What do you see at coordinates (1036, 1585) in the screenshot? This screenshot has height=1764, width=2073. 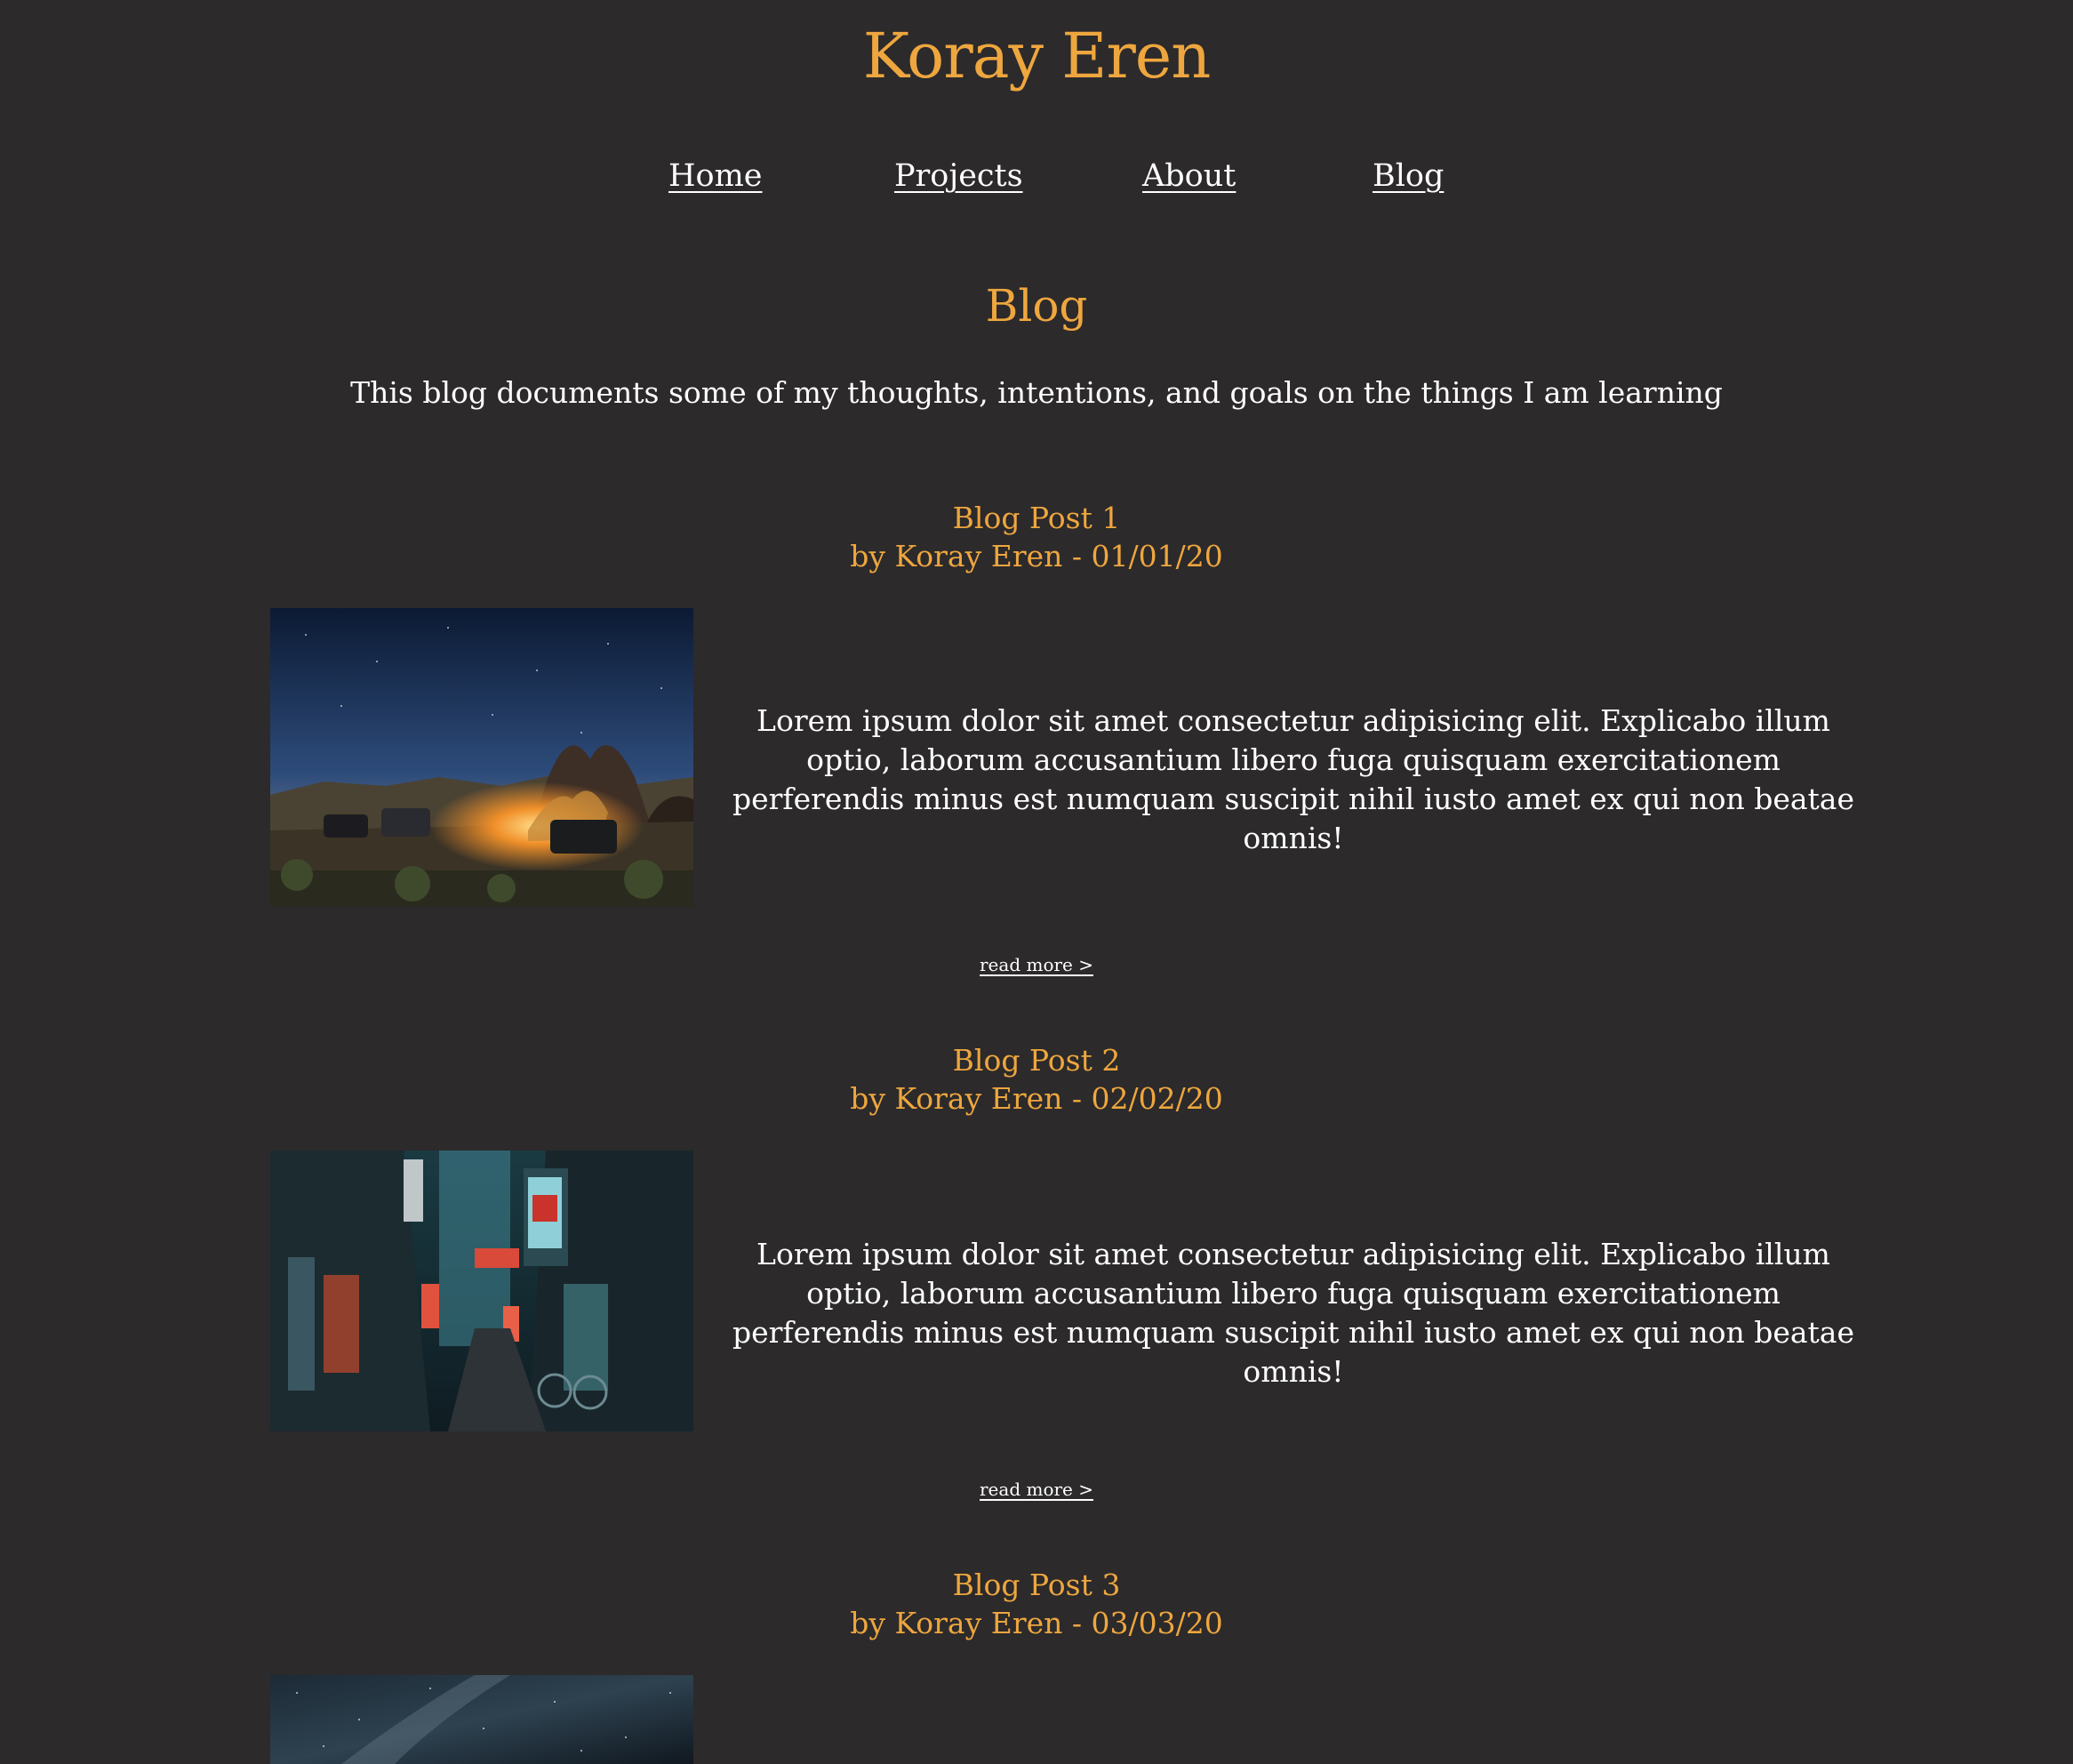 I see `post-title: Blog Post 3` at bounding box center [1036, 1585].